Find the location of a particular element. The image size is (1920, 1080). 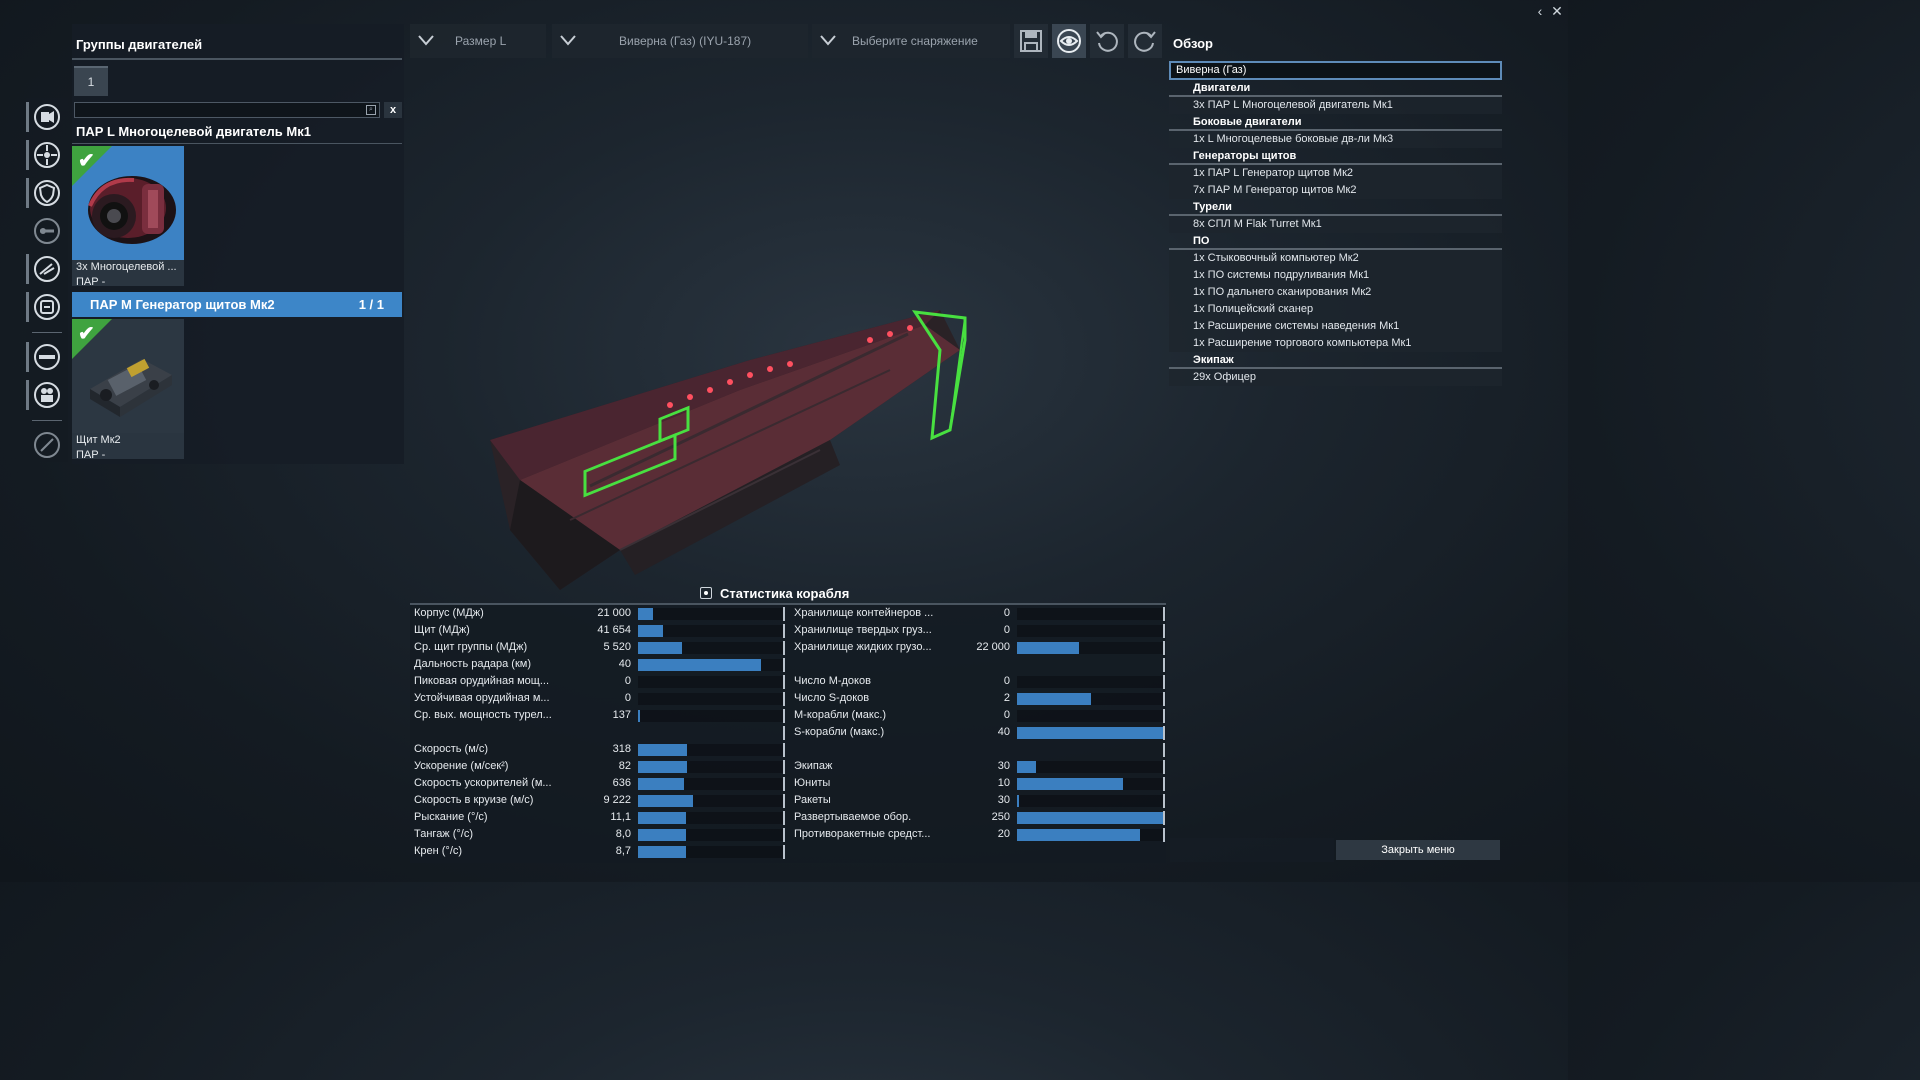

shield-card: ✔ Щит Мк2 ПАР - is located at coordinates (128, 390).